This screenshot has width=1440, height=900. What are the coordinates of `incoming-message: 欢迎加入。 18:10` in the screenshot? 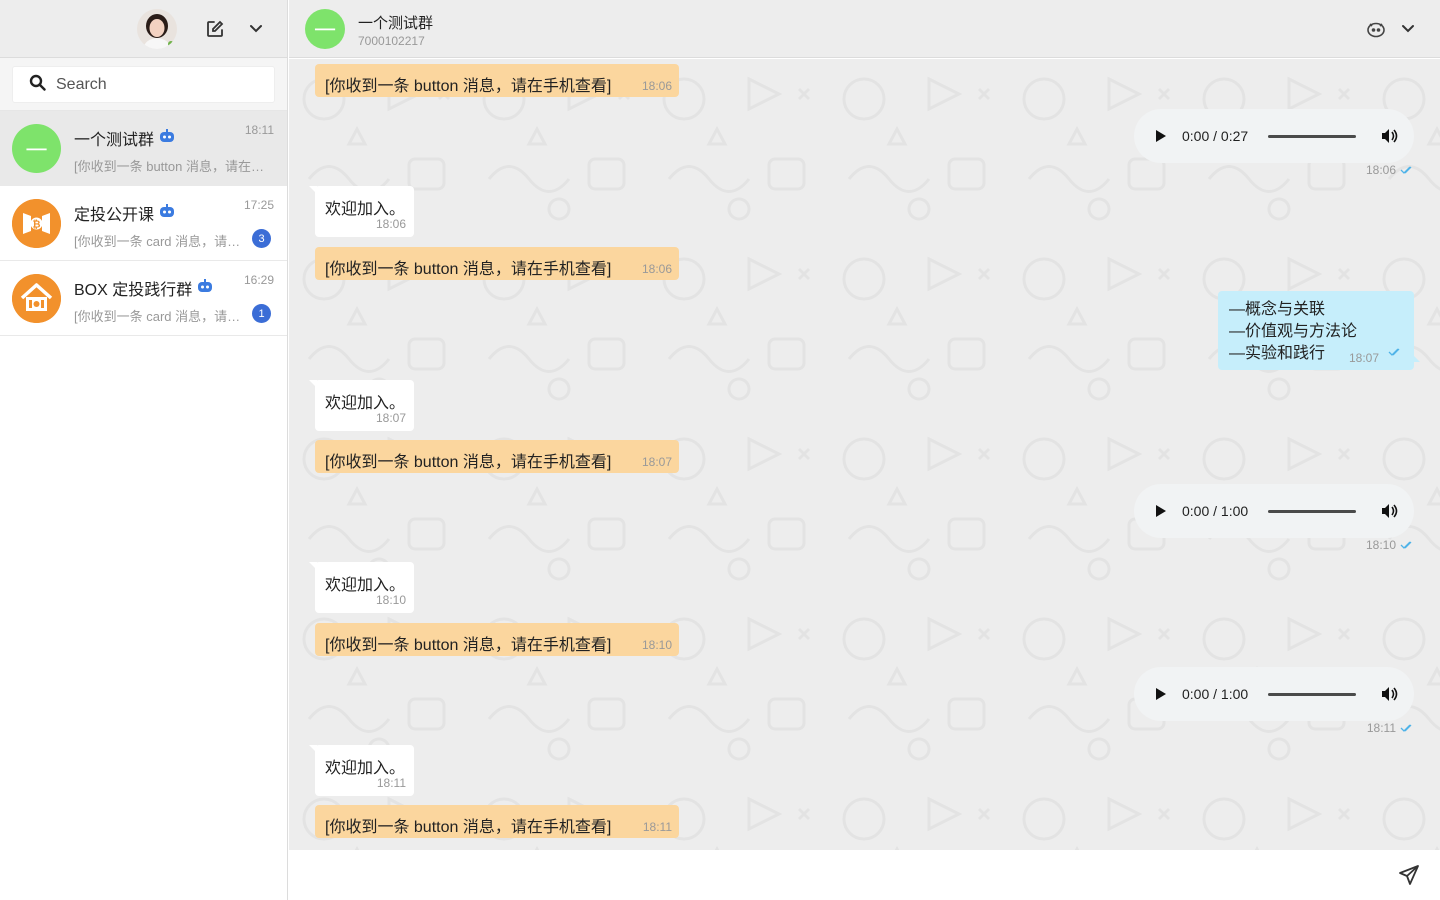 It's located at (361, 587).